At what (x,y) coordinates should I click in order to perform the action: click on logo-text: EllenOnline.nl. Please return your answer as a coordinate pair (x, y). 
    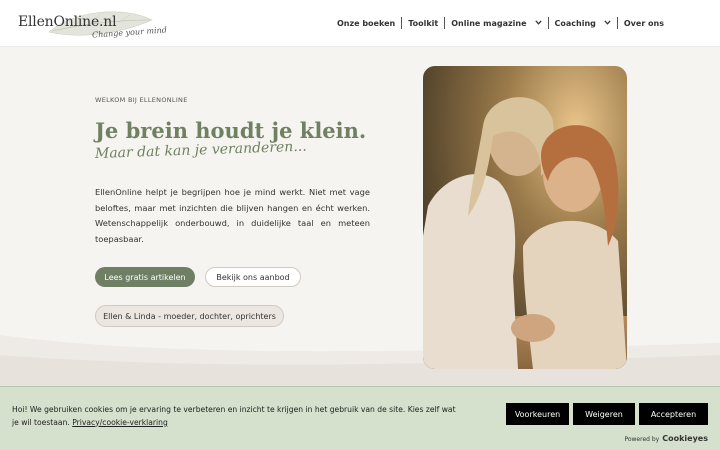
    Looking at the image, I should click on (67, 22).